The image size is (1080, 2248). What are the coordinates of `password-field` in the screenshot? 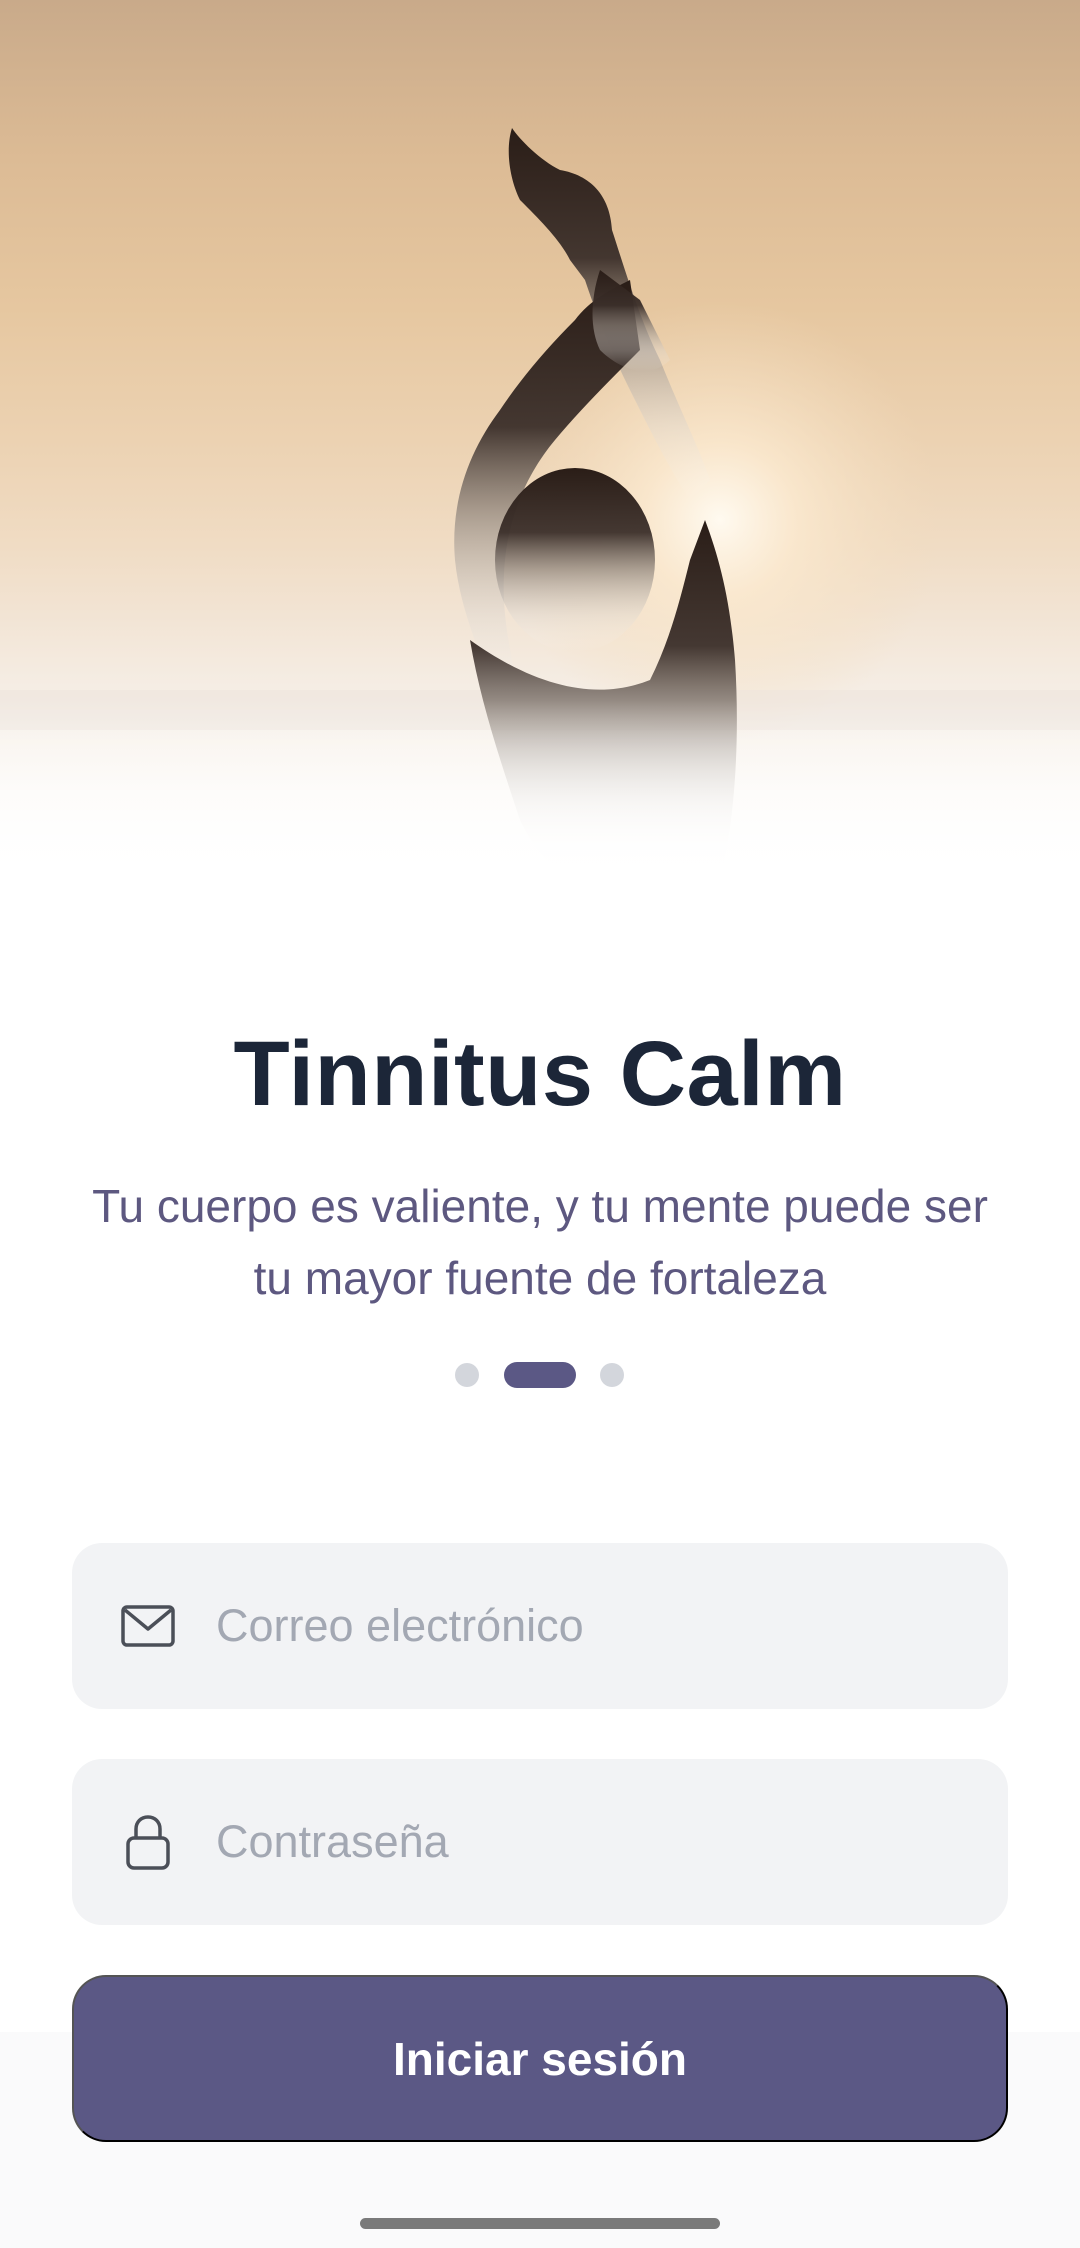 It's located at (540, 1842).